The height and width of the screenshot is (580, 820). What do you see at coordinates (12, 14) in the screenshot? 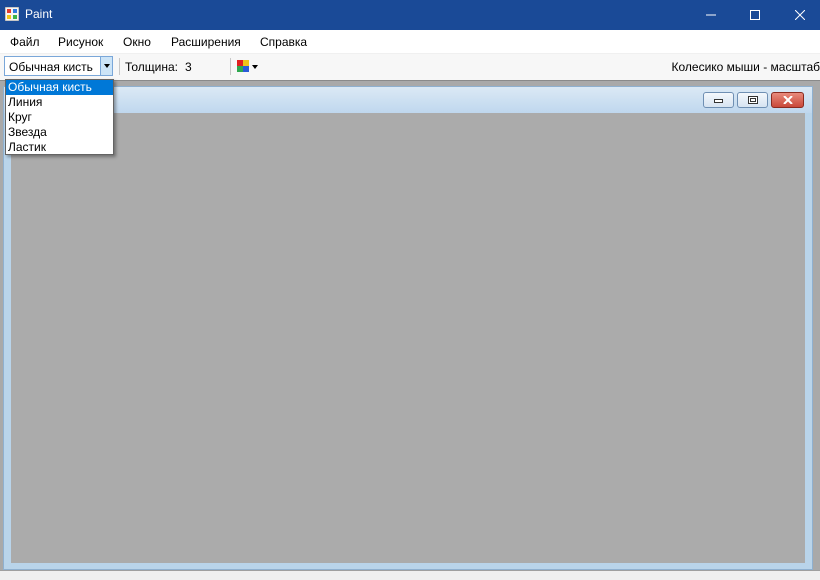
I see `paint-app-icon` at bounding box center [12, 14].